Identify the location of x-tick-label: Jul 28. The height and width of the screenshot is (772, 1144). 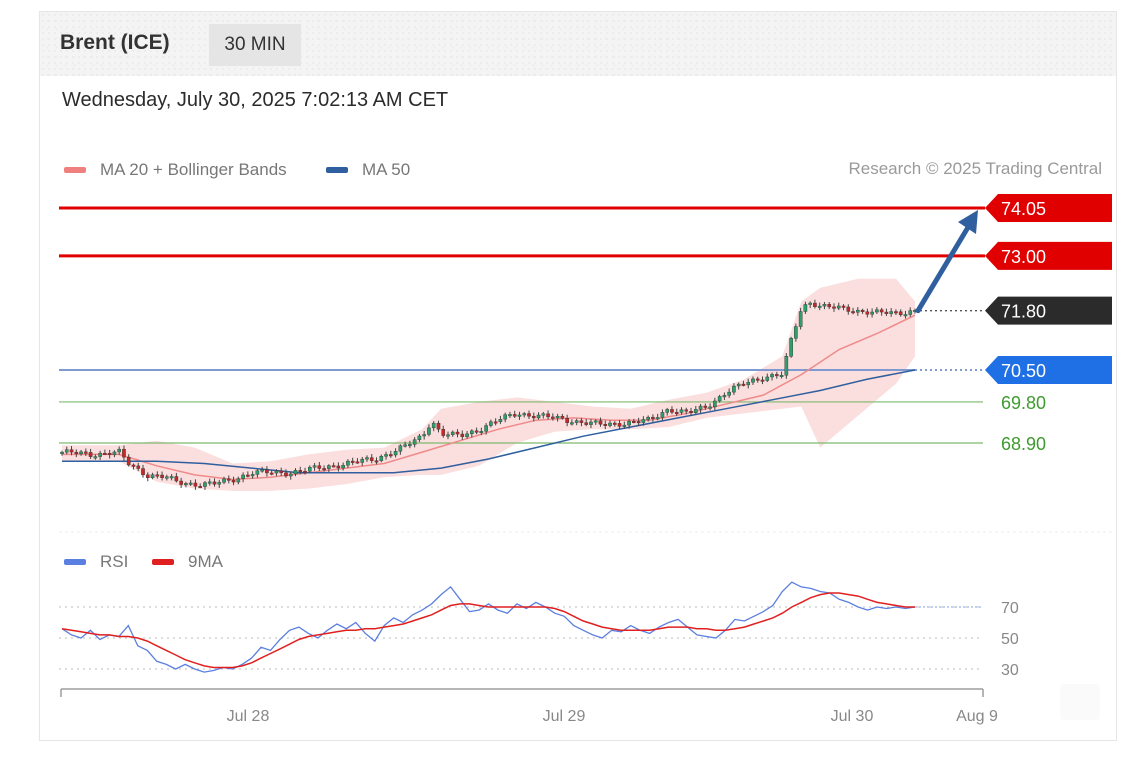
(248, 716).